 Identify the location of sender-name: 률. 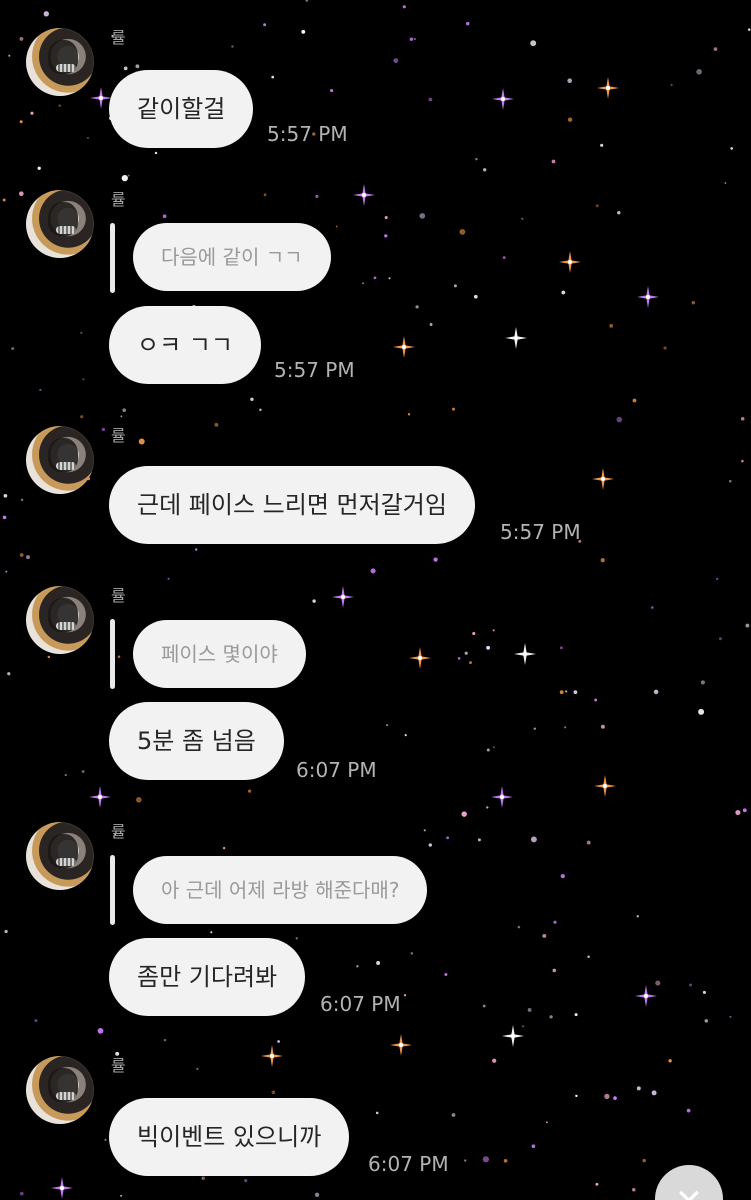
(118, 435).